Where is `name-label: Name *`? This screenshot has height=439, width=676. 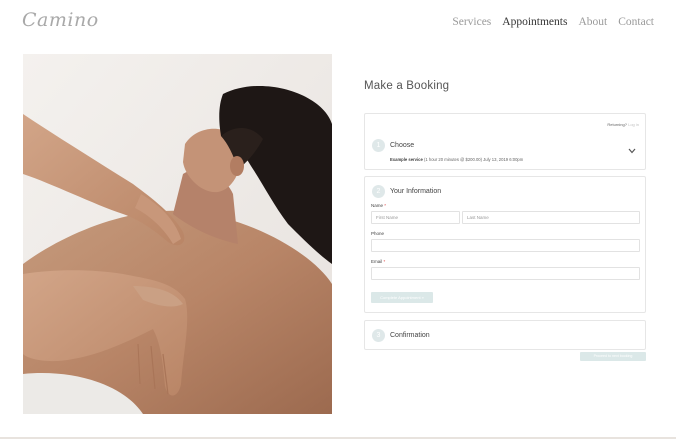 name-label: Name * is located at coordinates (378, 205).